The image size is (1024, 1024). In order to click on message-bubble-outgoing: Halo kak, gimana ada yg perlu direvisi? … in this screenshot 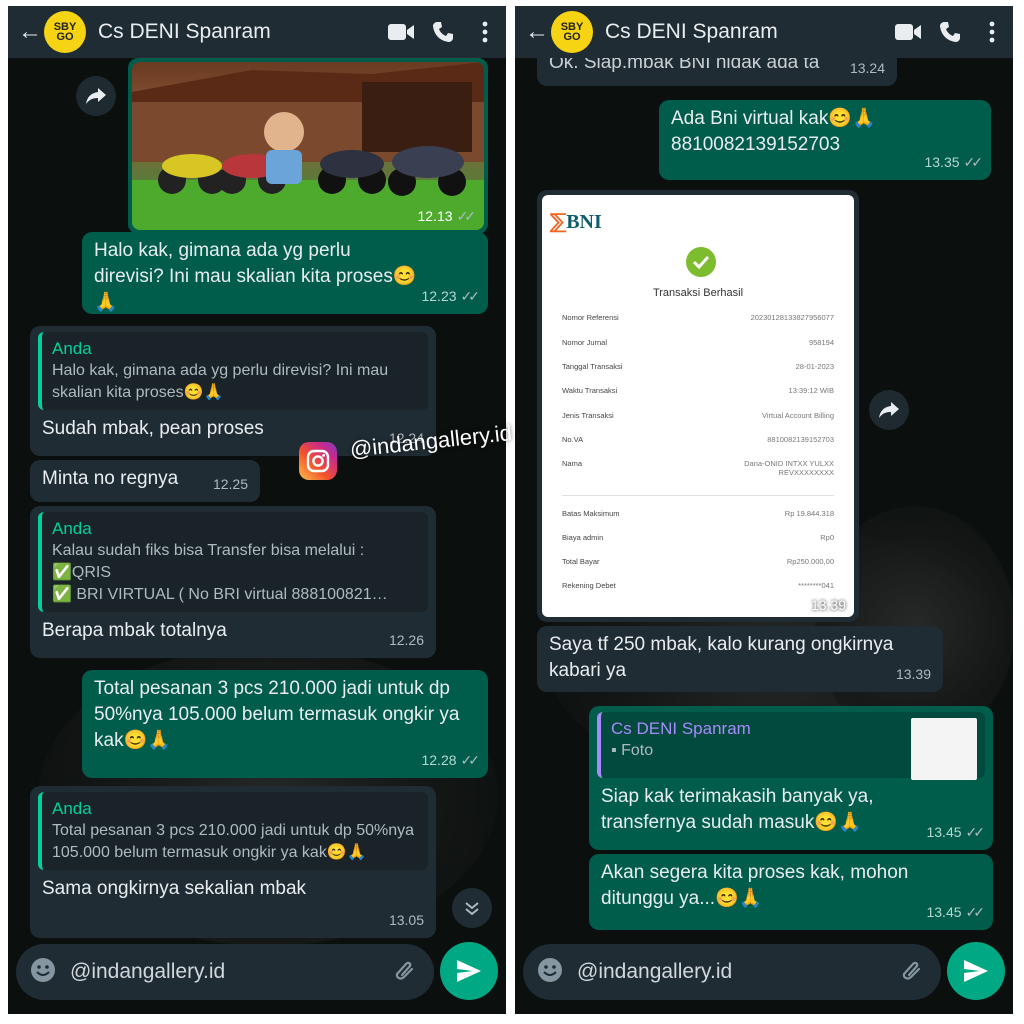, I will do `click(285, 273)`.